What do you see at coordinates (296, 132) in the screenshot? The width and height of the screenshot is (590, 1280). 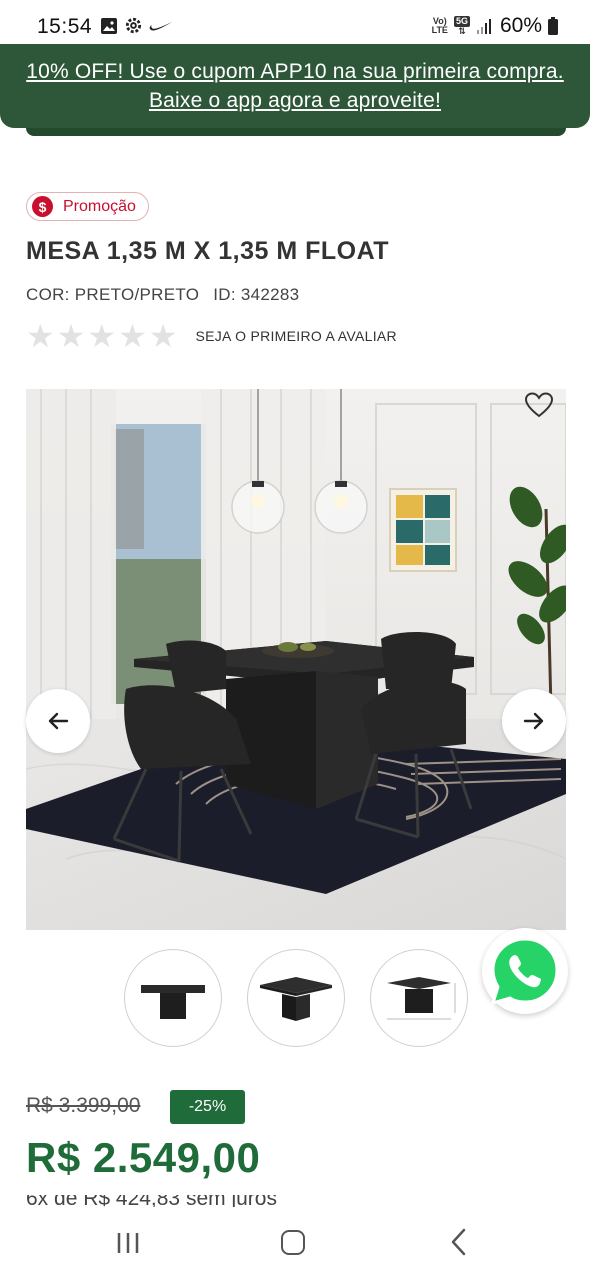 I see `promo-banner-strip` at bounding box center [296, 132].